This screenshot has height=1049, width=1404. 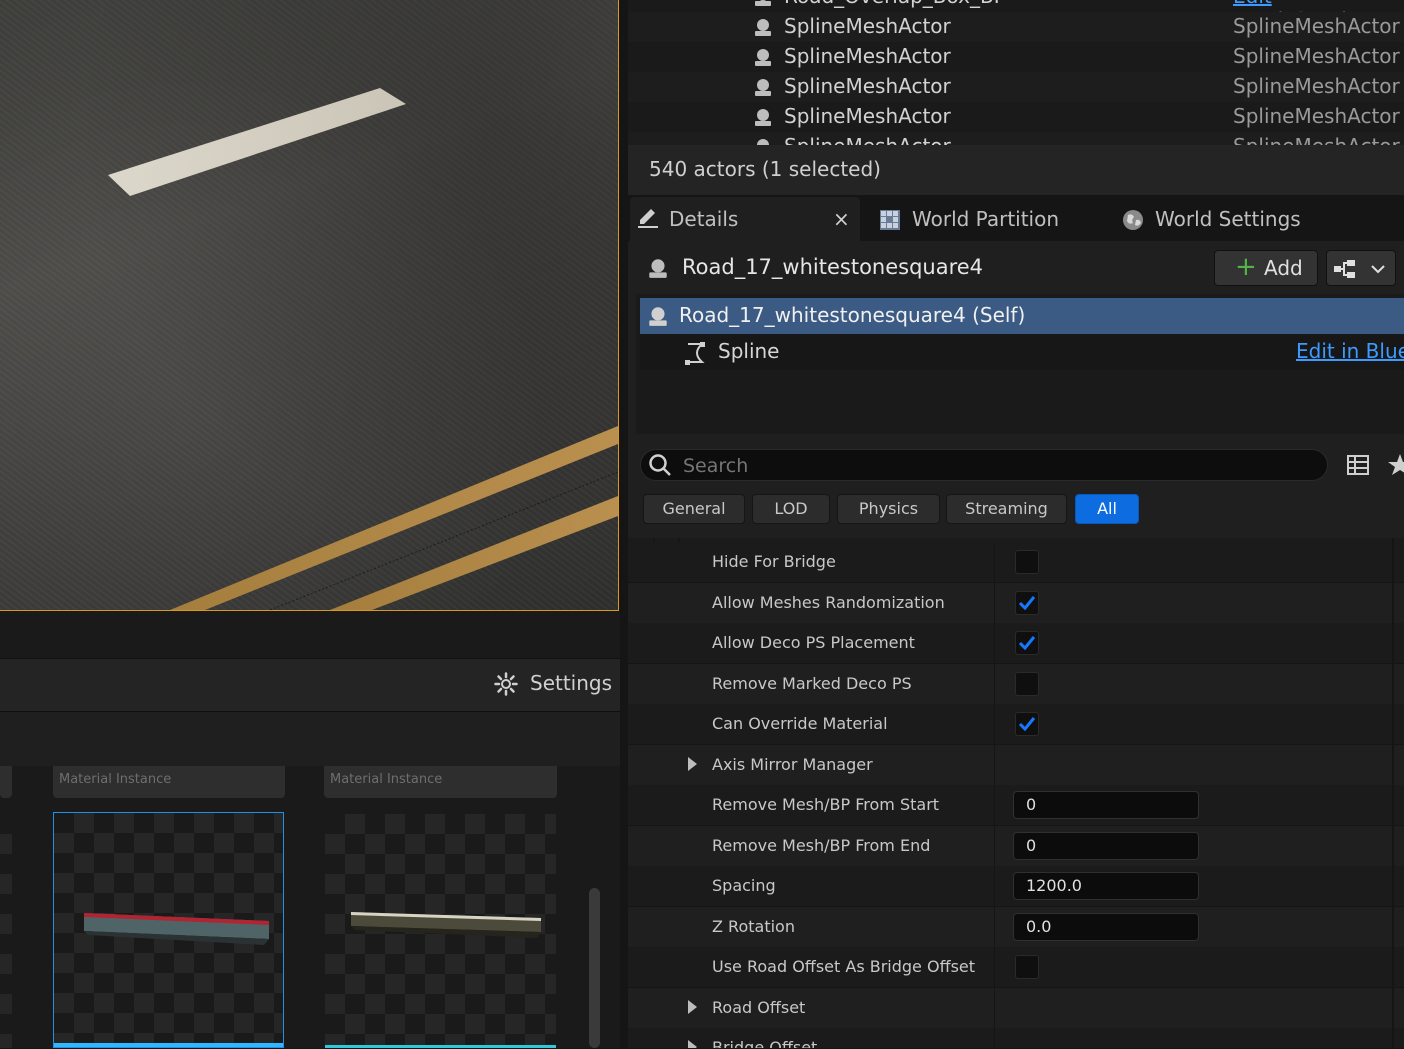 I want to click on property-row: Road Offset, so click(x=1016, y=1008).